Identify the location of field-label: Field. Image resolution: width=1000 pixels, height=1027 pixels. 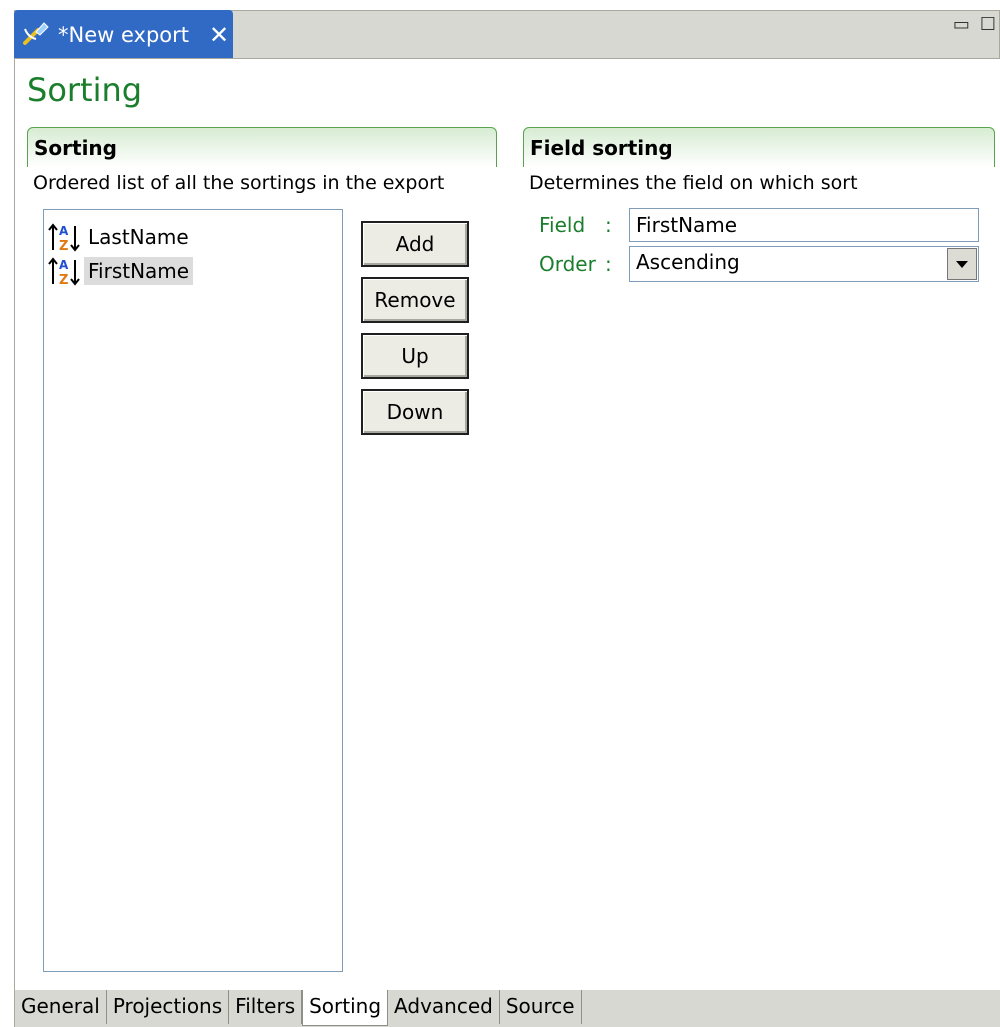
(562, 225).